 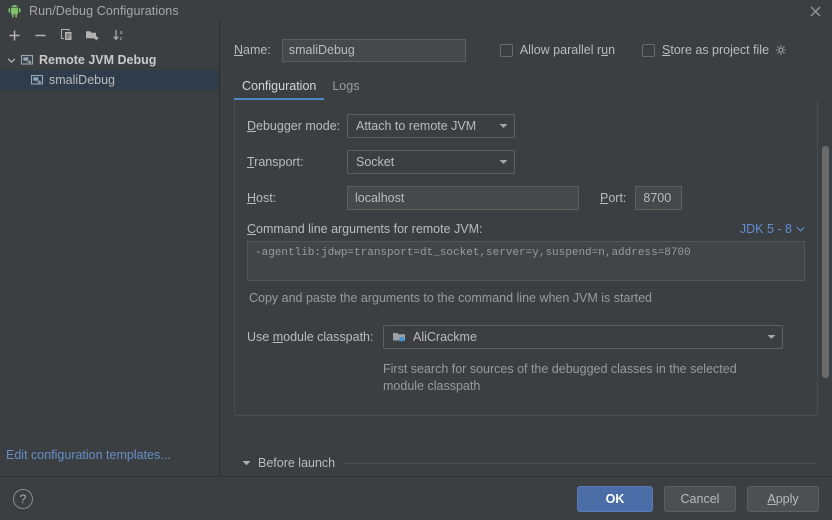 What do you see at coordinates (369, 229) in the screenshot?
I see `command-line-label-tail: ommand line arguments for remote JVM:` at bounding box center [369, 229].